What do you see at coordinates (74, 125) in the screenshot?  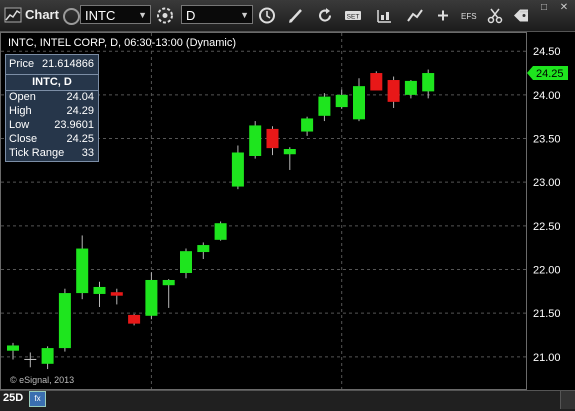 I see `low-value: 23.9601` at bounding box center [74, 125].